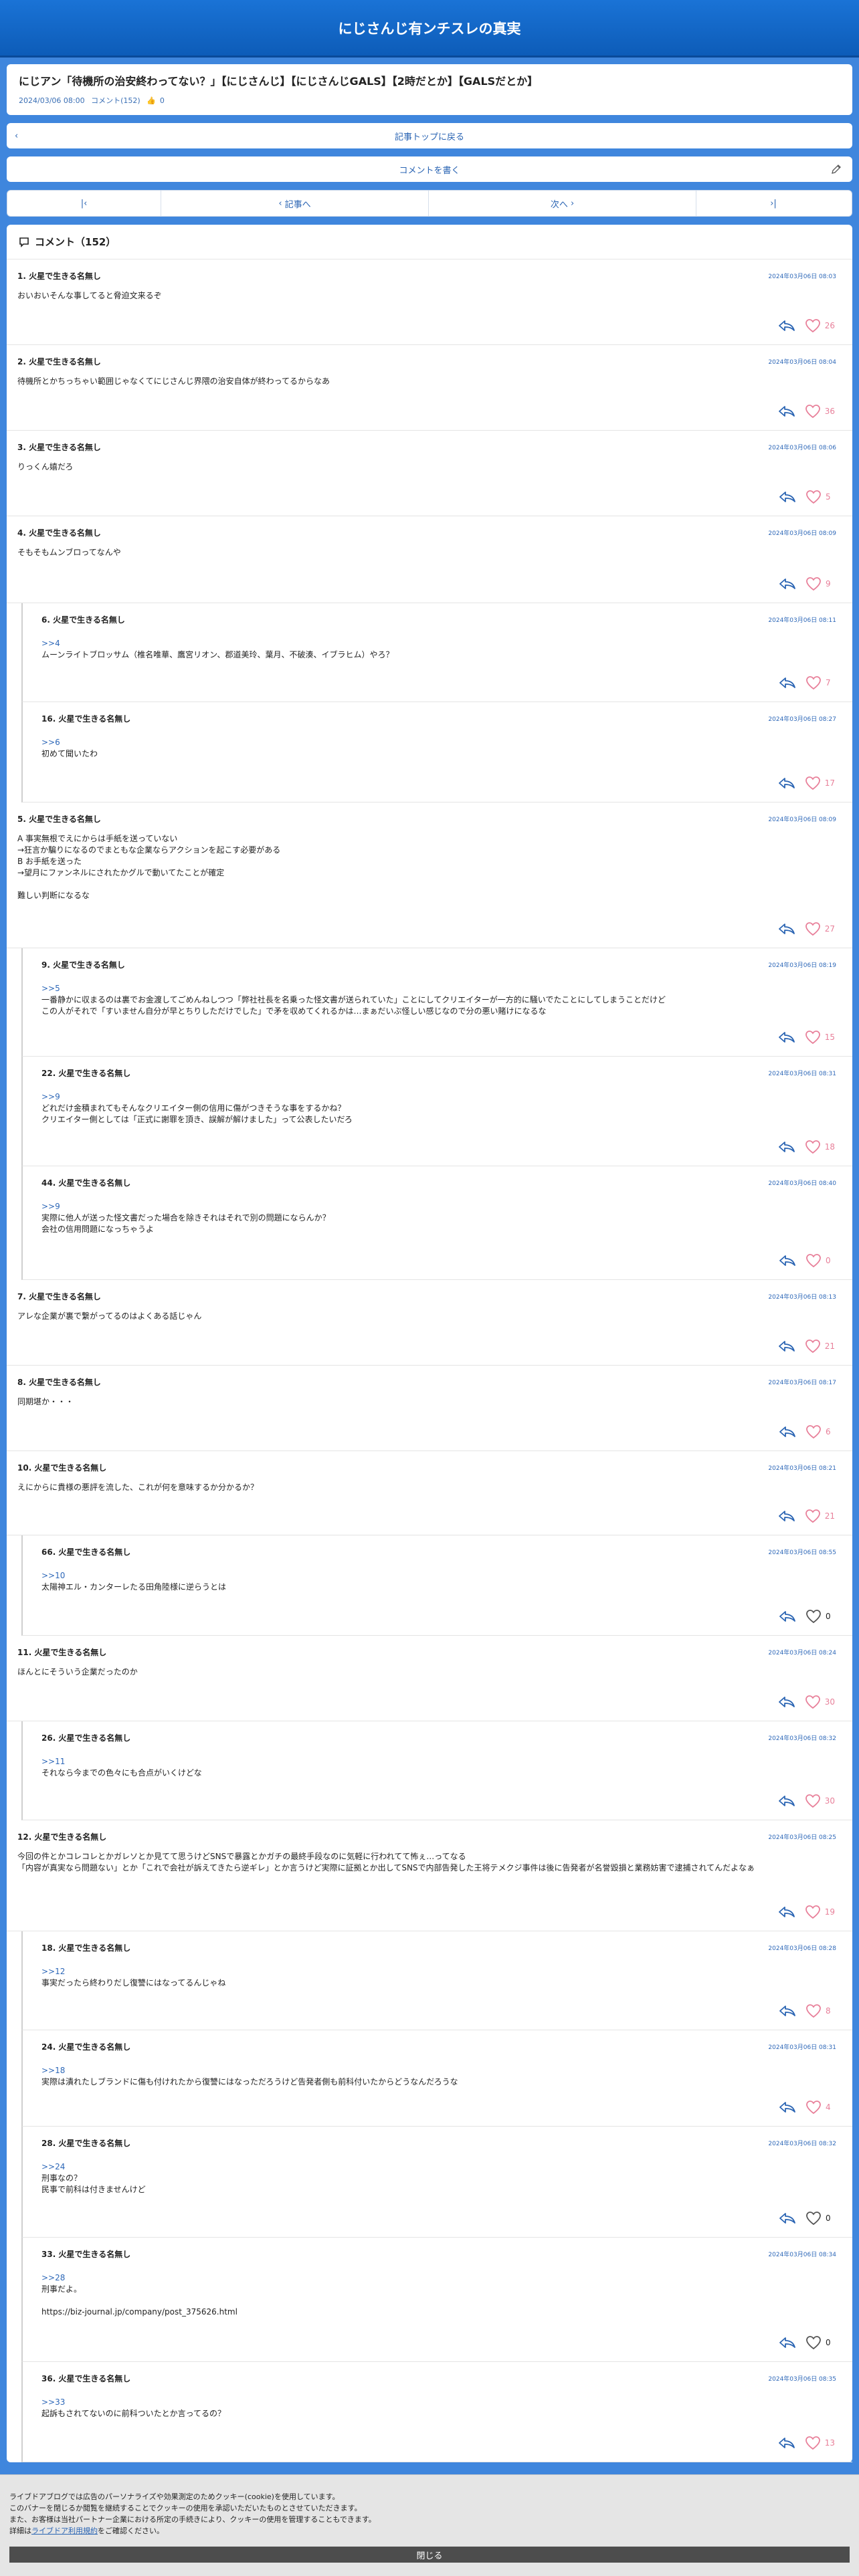  I want to click on last-page-button: ›|, so click(773, 204).